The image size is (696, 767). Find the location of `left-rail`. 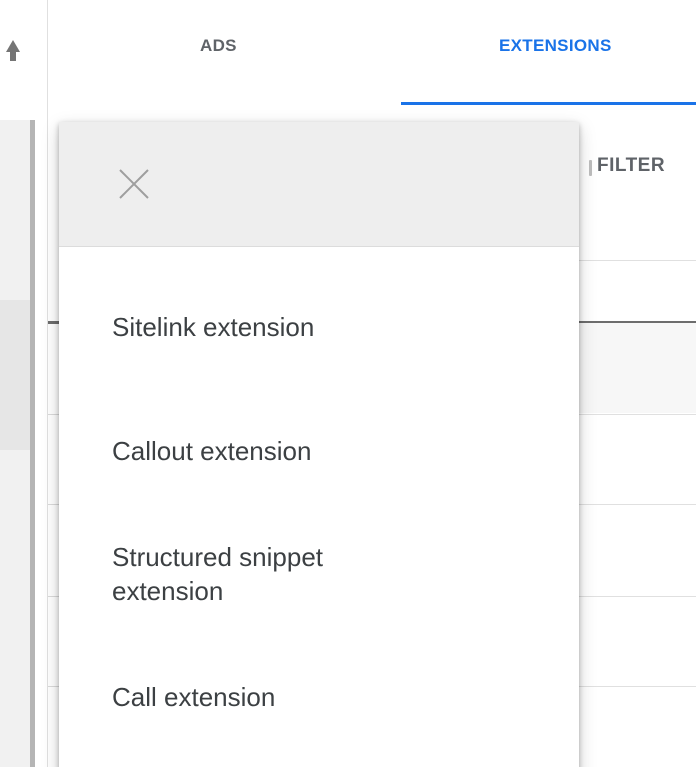

left-rail is located at coordinates (24, 383).